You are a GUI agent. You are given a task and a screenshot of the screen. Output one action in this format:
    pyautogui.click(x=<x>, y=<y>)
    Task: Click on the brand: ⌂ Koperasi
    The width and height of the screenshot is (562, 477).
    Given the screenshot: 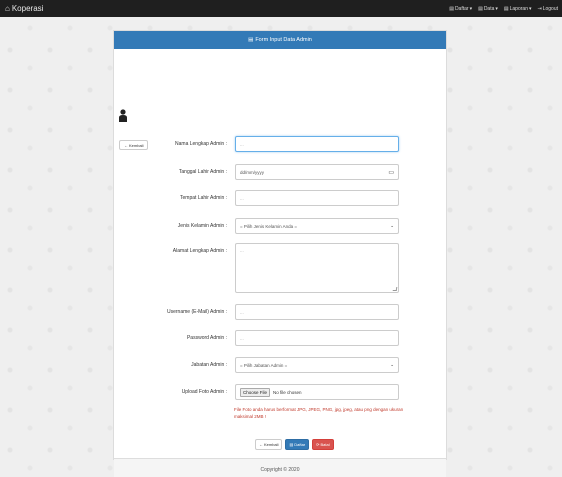 What is the action you would take?
    pyautogui.click(x=24, y=8)
    